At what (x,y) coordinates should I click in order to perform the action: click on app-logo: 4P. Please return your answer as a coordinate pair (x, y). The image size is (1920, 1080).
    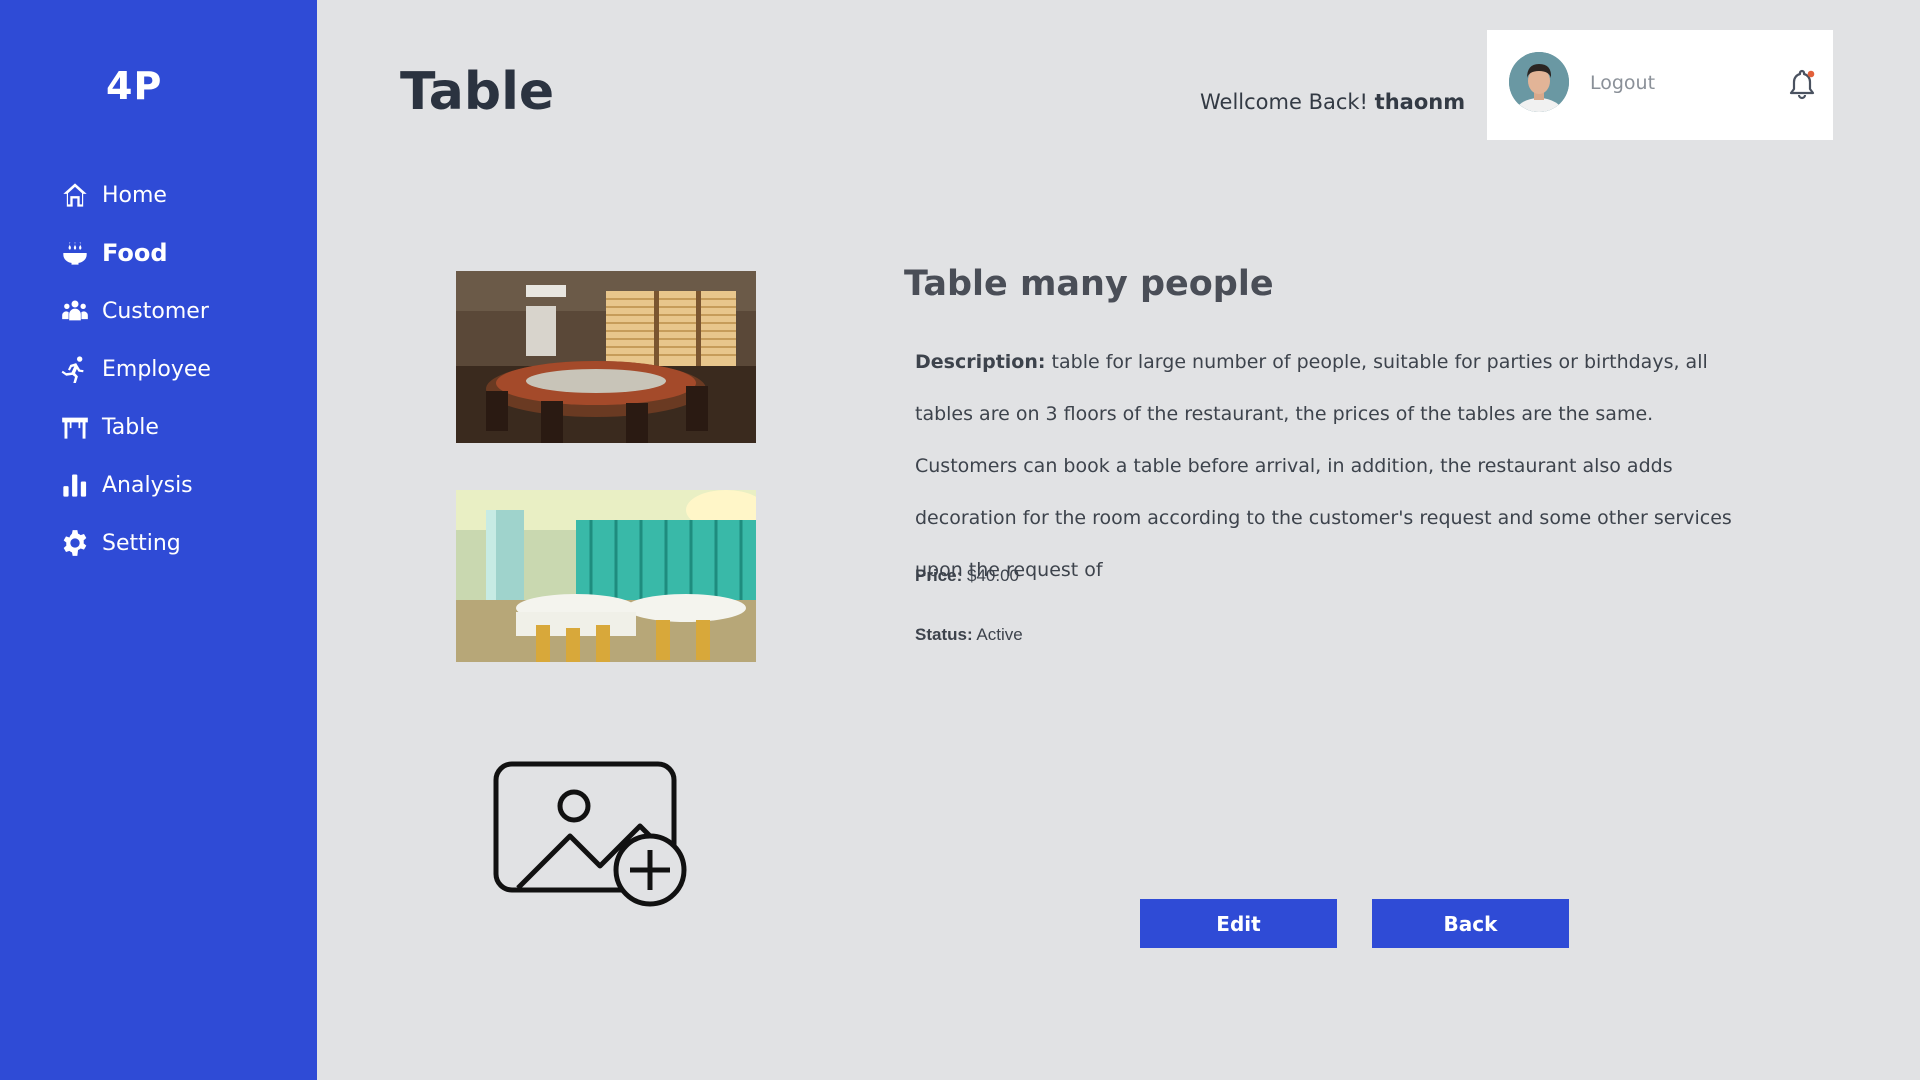
    Looking at the image, I should click on (134, 86).